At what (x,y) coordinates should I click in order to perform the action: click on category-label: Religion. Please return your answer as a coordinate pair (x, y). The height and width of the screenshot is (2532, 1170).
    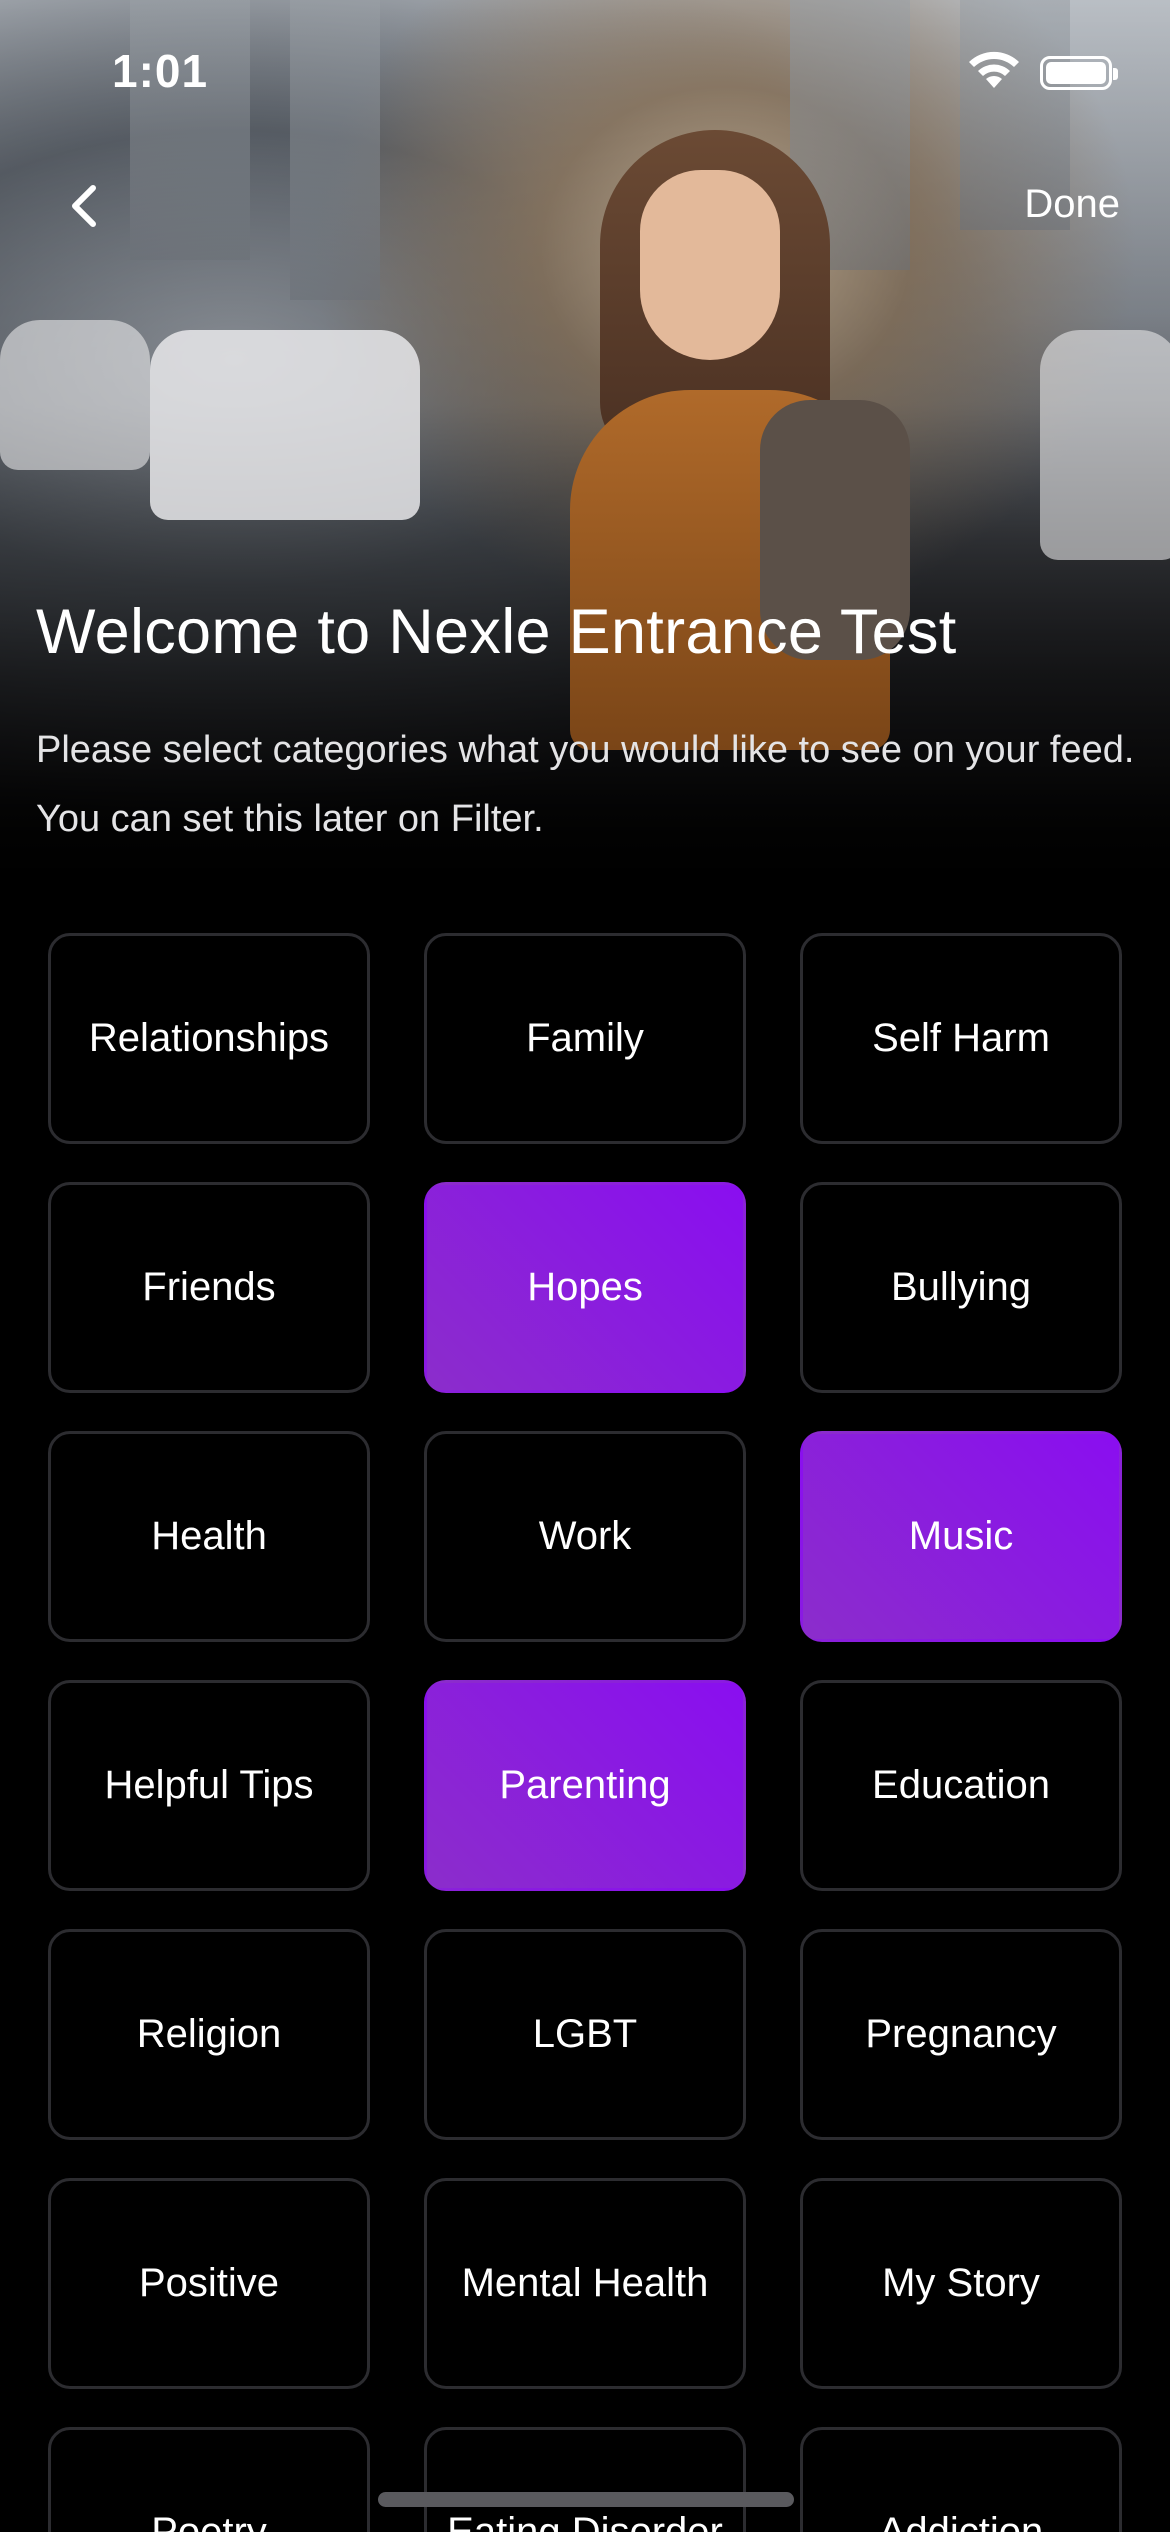
    Looking at the image, I should click on (209, 2034).